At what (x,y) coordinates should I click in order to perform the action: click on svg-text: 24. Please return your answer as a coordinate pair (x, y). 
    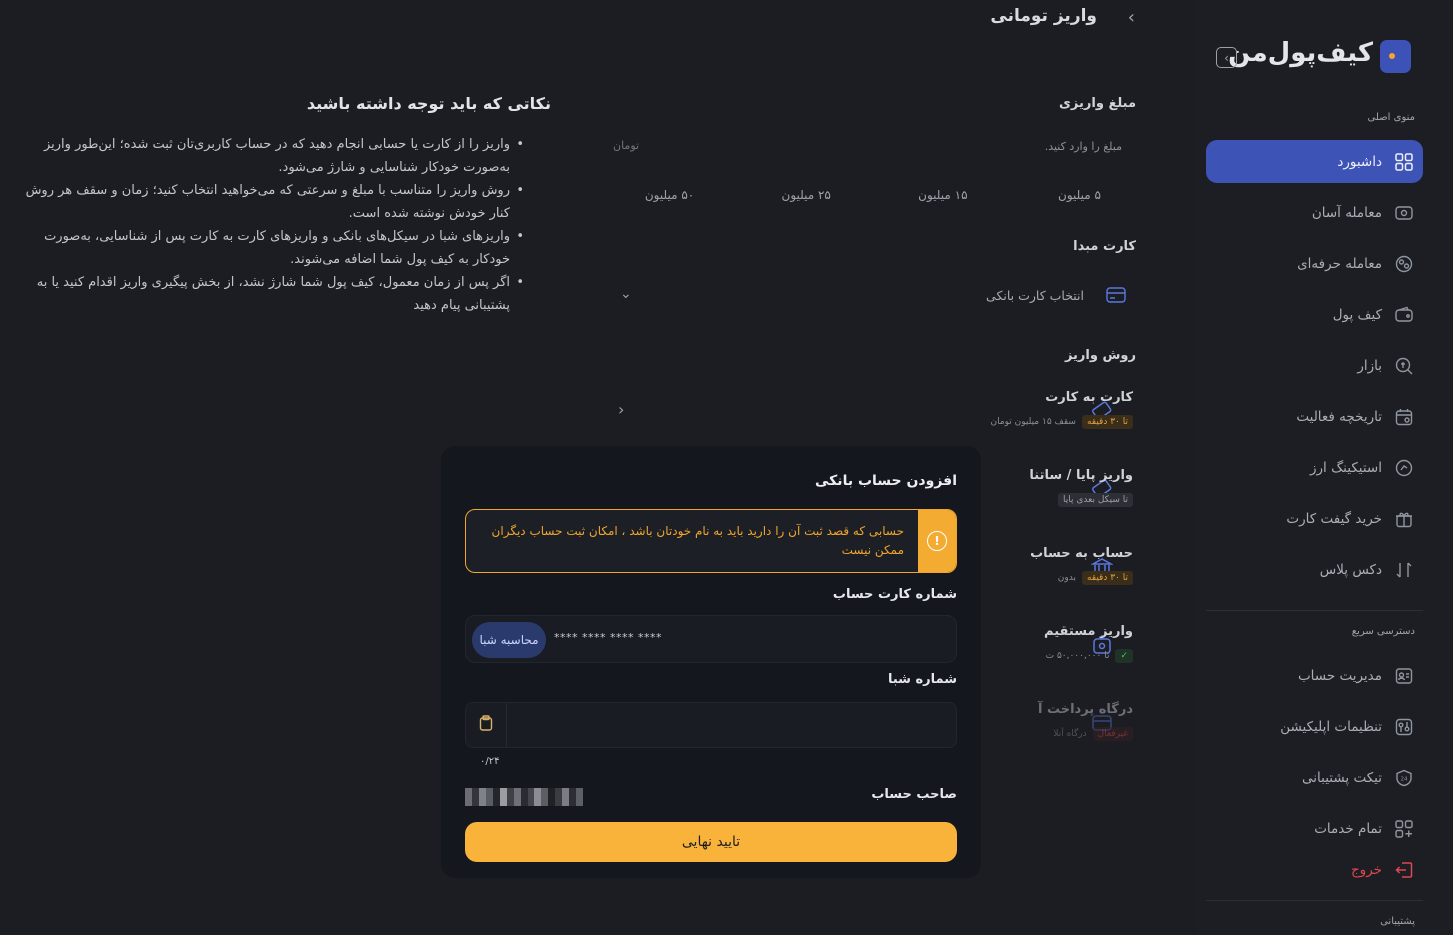
    Looking at the image, I should click on (1403, 779).